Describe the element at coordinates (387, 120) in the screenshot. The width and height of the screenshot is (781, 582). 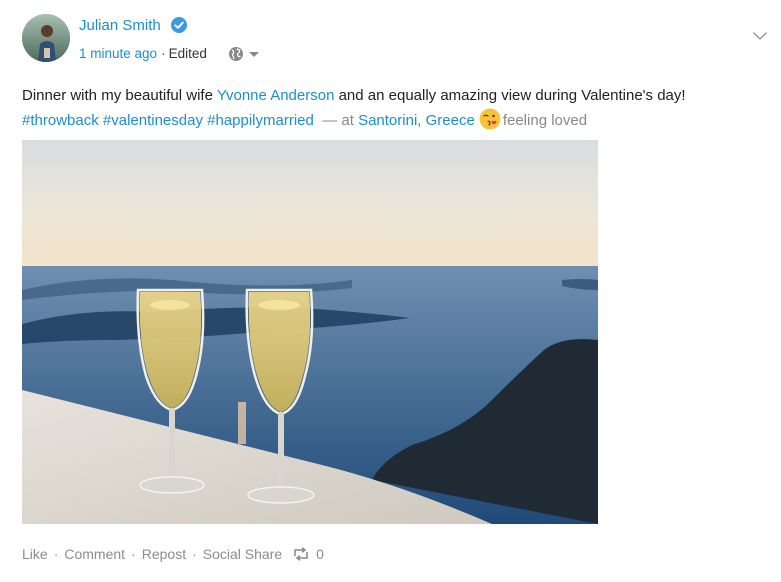
I see `location-city-link: Santorini` at that location.